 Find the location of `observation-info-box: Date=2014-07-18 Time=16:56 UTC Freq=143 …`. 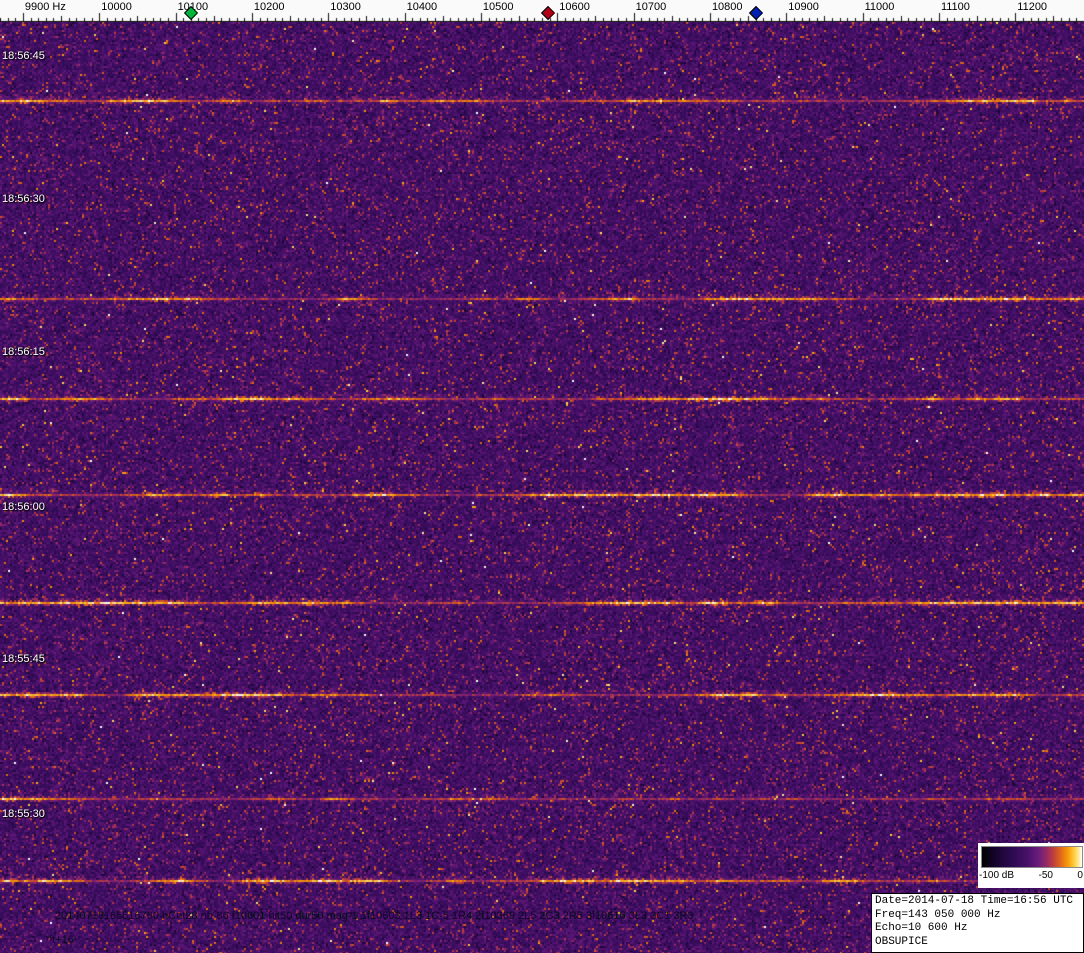

observation-info-box: Date=2014-07-18 Time=16:56 UTC Freq=143 … is located at coordinates (977, 923).